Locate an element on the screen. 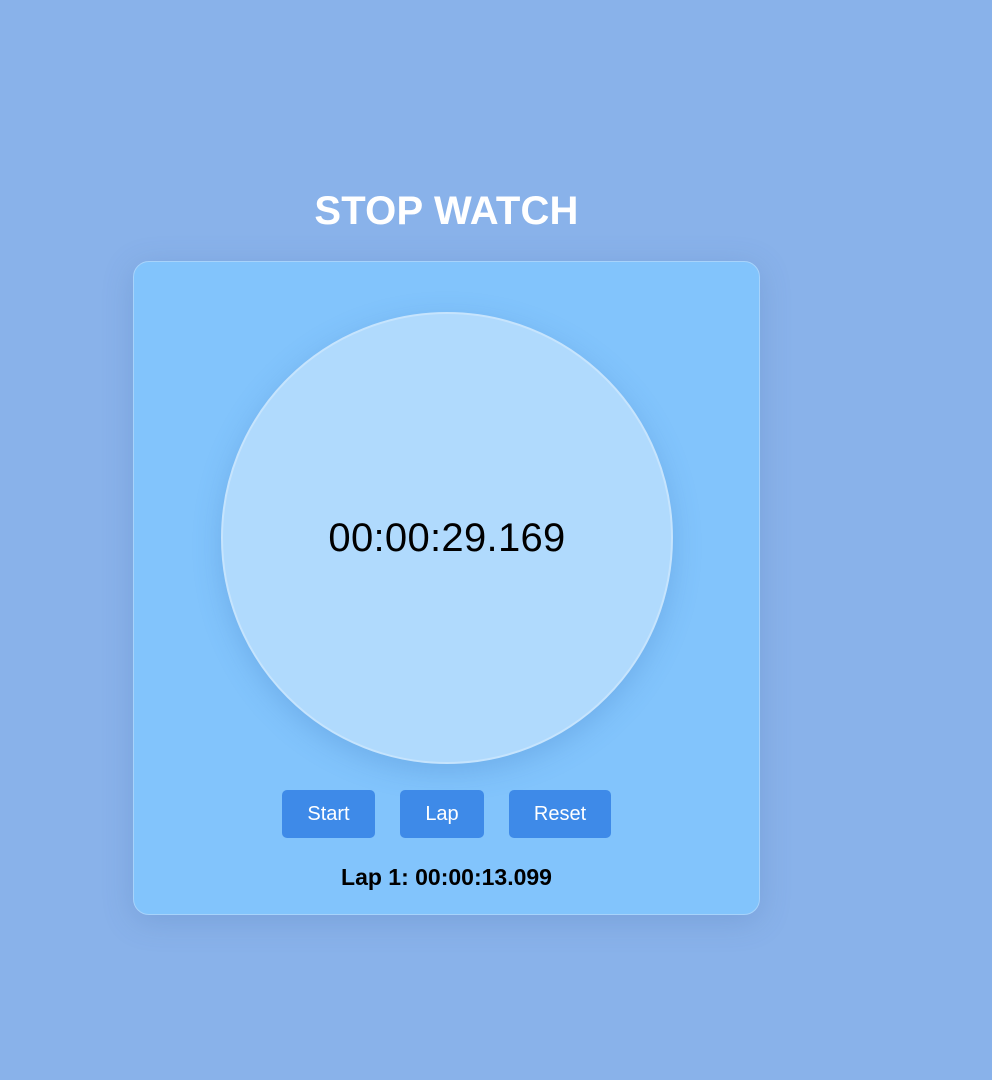 Image resolution: width=992 pixels, height=1080 pixels. page-title: STOP WATCH is located at coordinates (446, 211).